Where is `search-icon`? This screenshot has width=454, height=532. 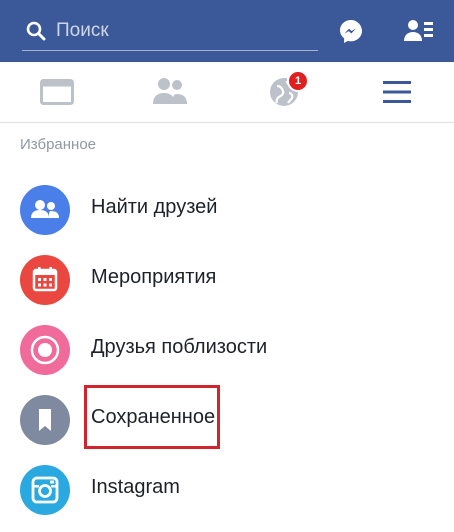 search-icon is located at coordinates (36, 31).